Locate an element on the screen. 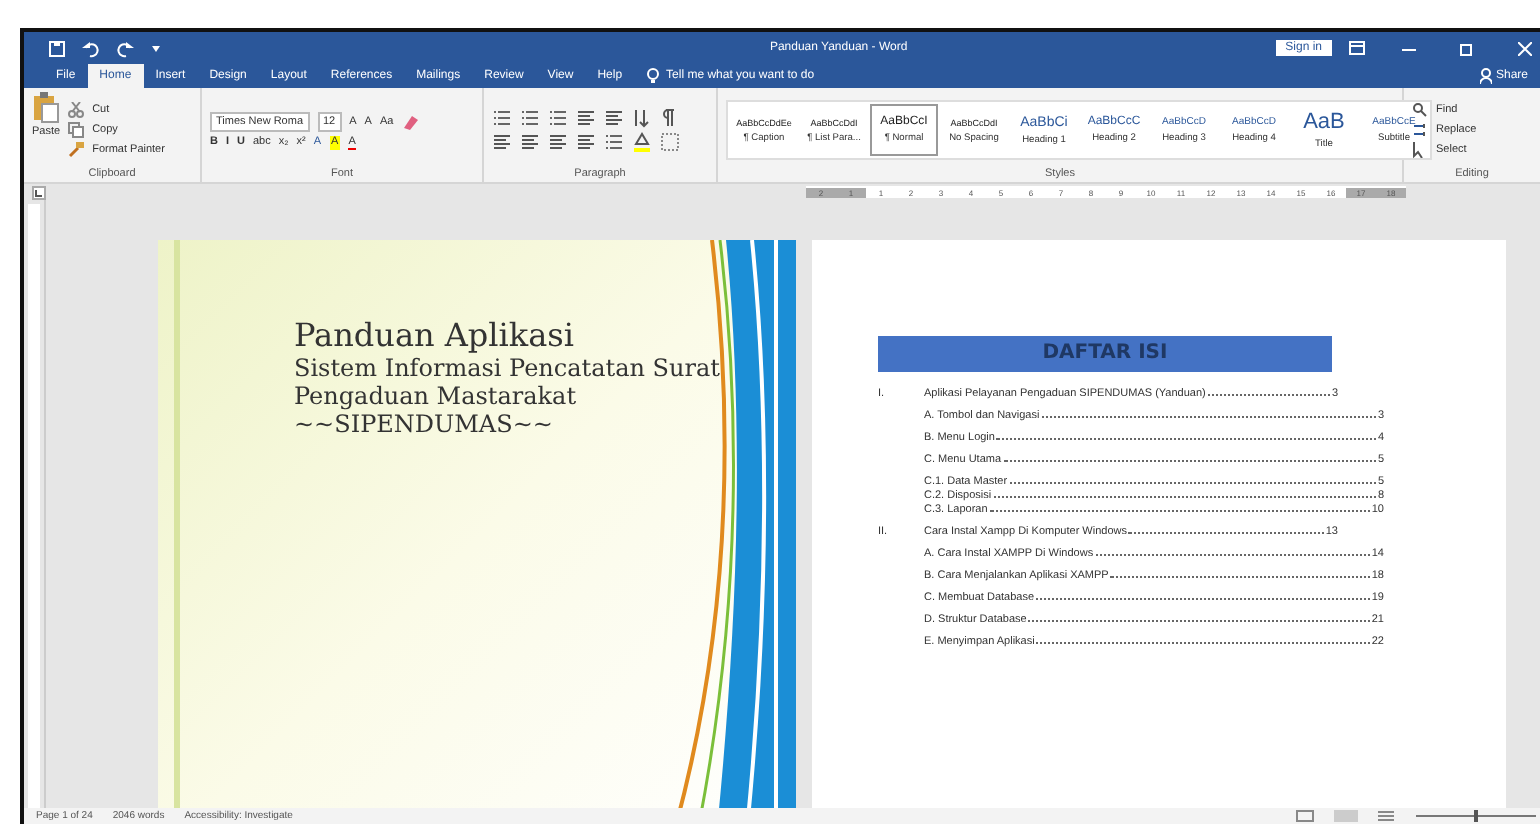 This screenshot has height=824, width=1540. close-icon is located at coordinates (1525, 48).